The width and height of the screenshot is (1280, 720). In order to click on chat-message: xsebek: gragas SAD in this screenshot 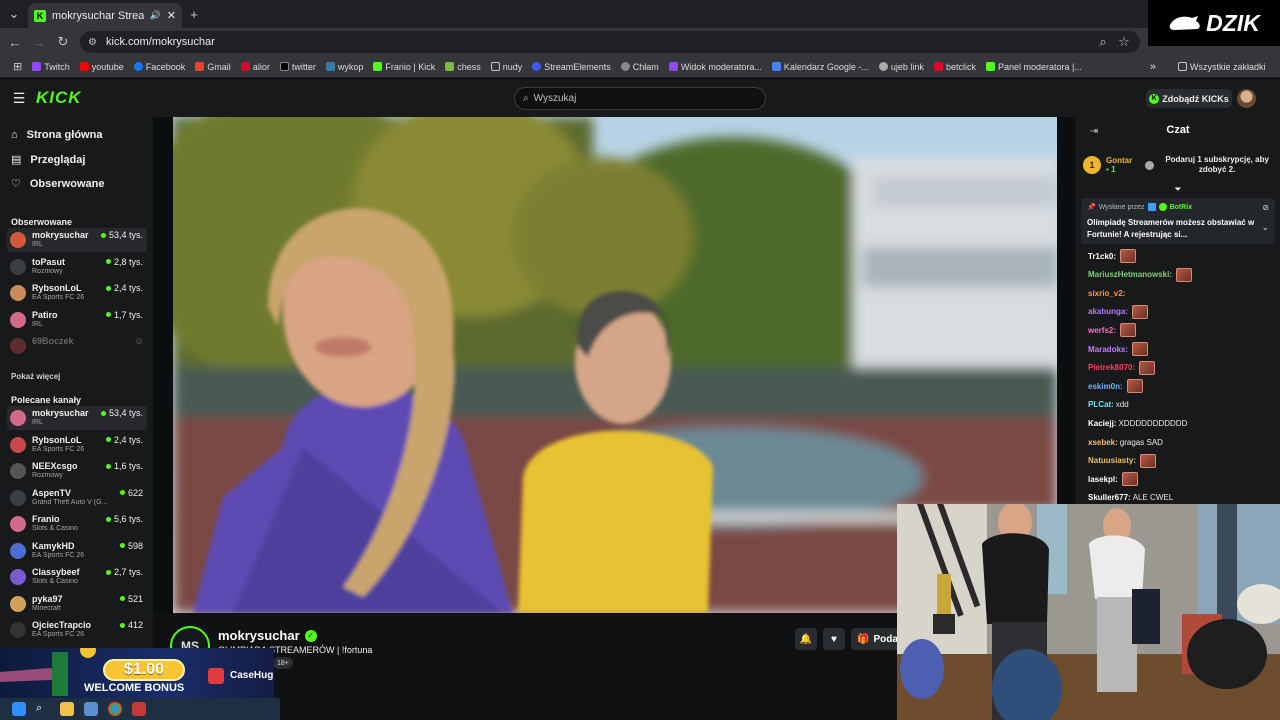, I will do `click(1125, 442)`.